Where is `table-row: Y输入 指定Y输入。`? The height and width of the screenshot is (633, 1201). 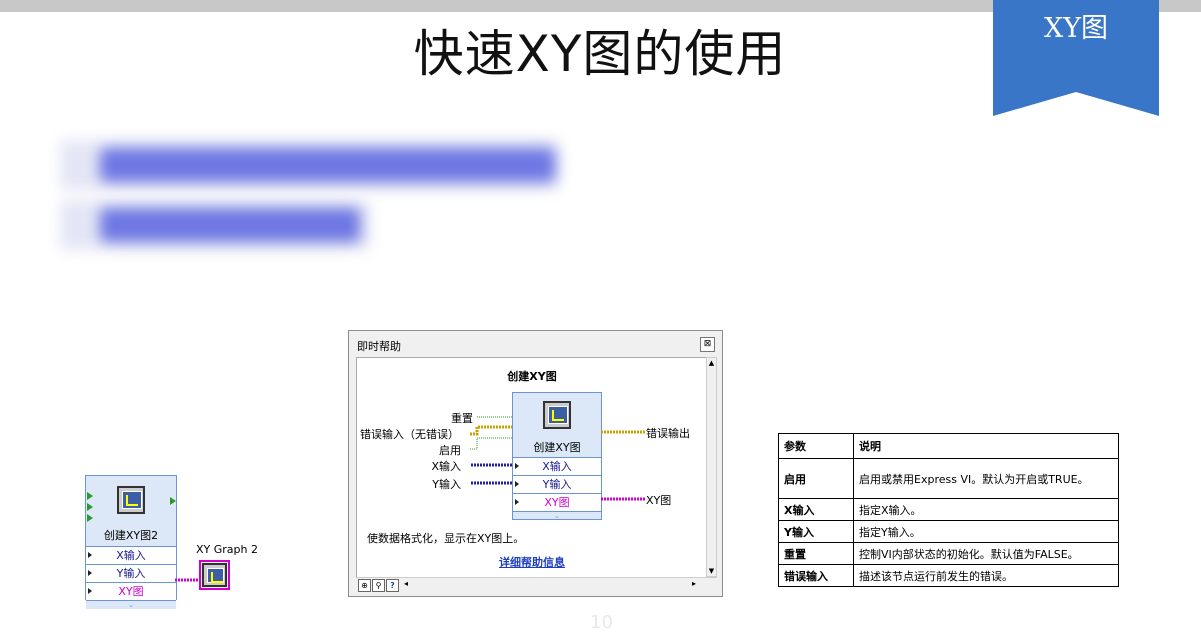 table-row: Y输入 指定Y输入。 is located at coordinates (948, 531).